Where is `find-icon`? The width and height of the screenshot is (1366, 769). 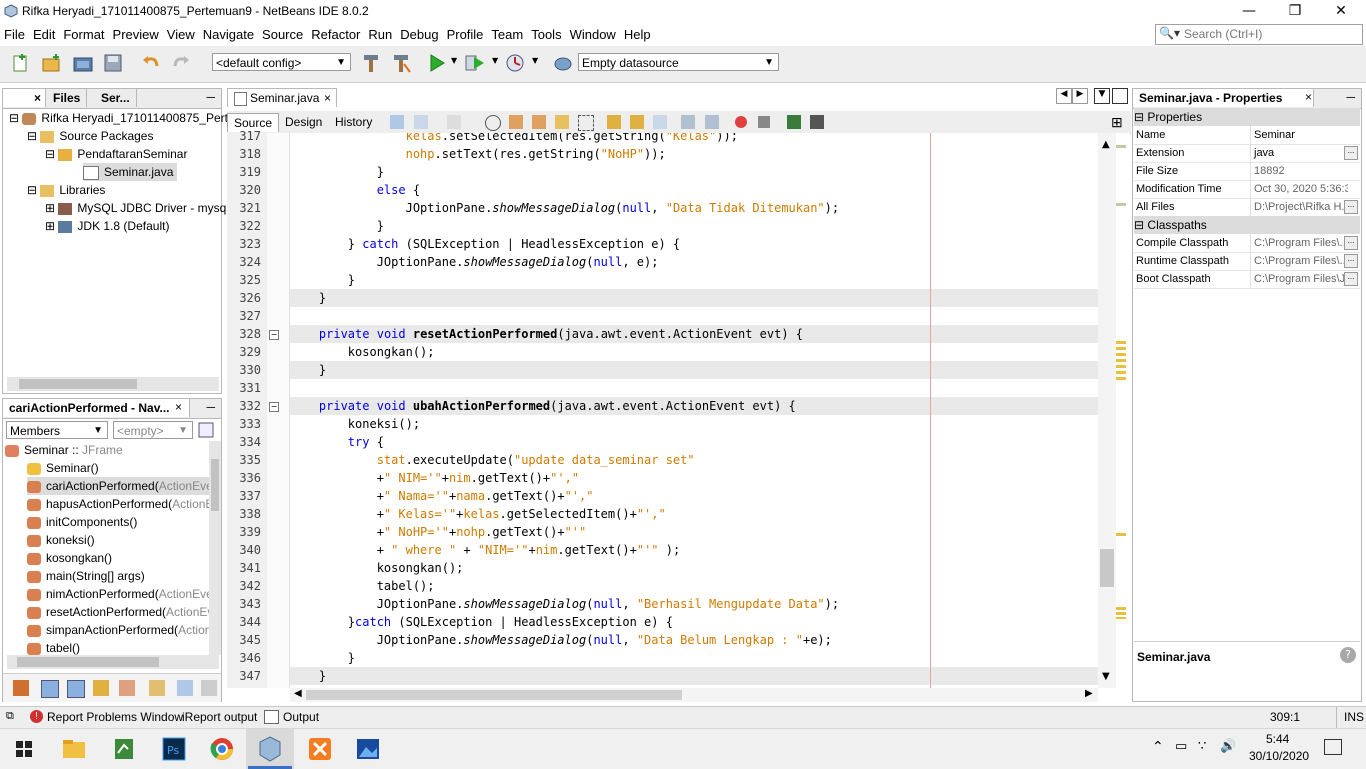 find-icon is located at coordinates (493, 123).